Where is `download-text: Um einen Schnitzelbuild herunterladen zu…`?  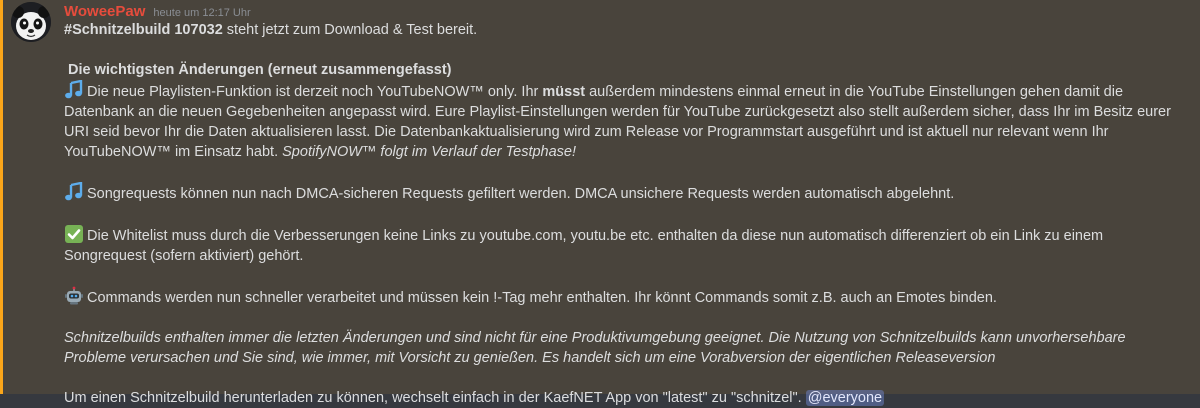 download-text: Um einen Schnitzelbuild herunterladen zu… is located at coordinates (435, 398).